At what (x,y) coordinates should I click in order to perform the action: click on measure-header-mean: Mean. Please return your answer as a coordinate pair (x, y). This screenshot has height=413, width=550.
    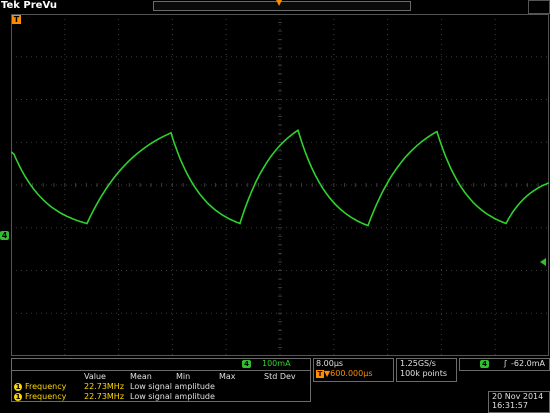
    Looking at the image, I should click on (141, 376).